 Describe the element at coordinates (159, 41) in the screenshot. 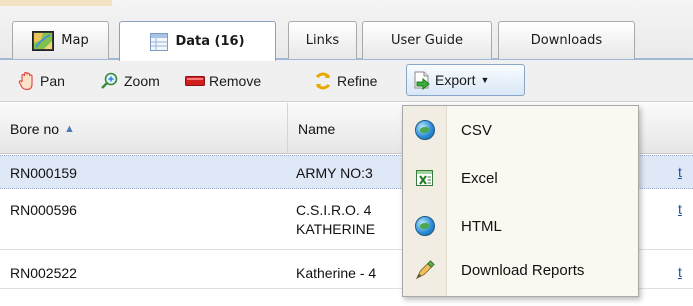

I see `table-icon` at that location.